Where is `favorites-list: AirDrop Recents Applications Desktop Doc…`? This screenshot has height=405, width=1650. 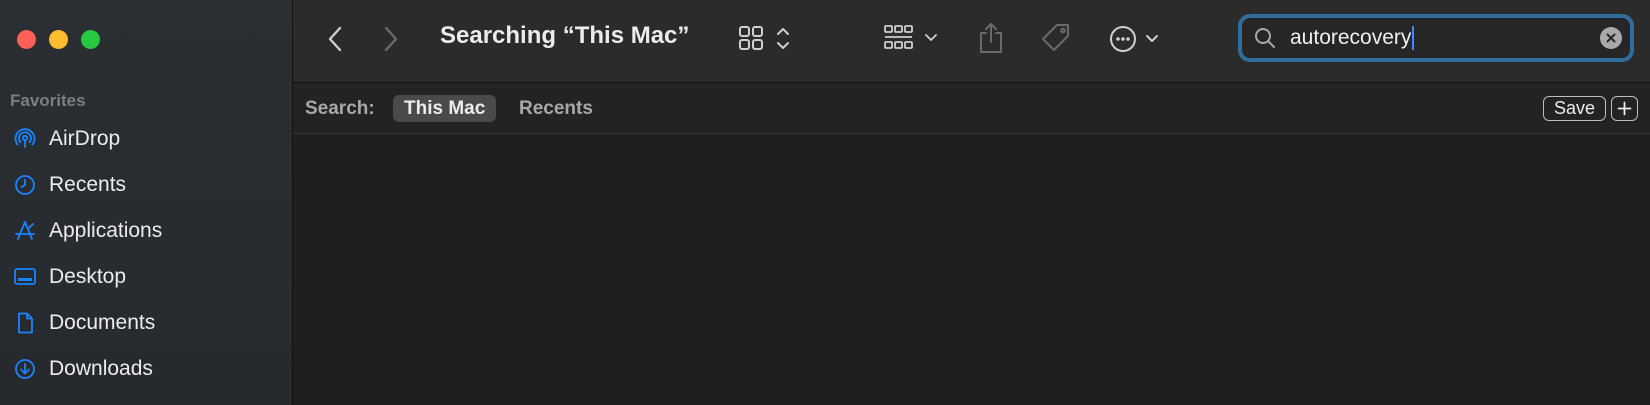 favorites-list: AirDrop Recents Applications Desktop Doc… is located at coordinates (146, 254).